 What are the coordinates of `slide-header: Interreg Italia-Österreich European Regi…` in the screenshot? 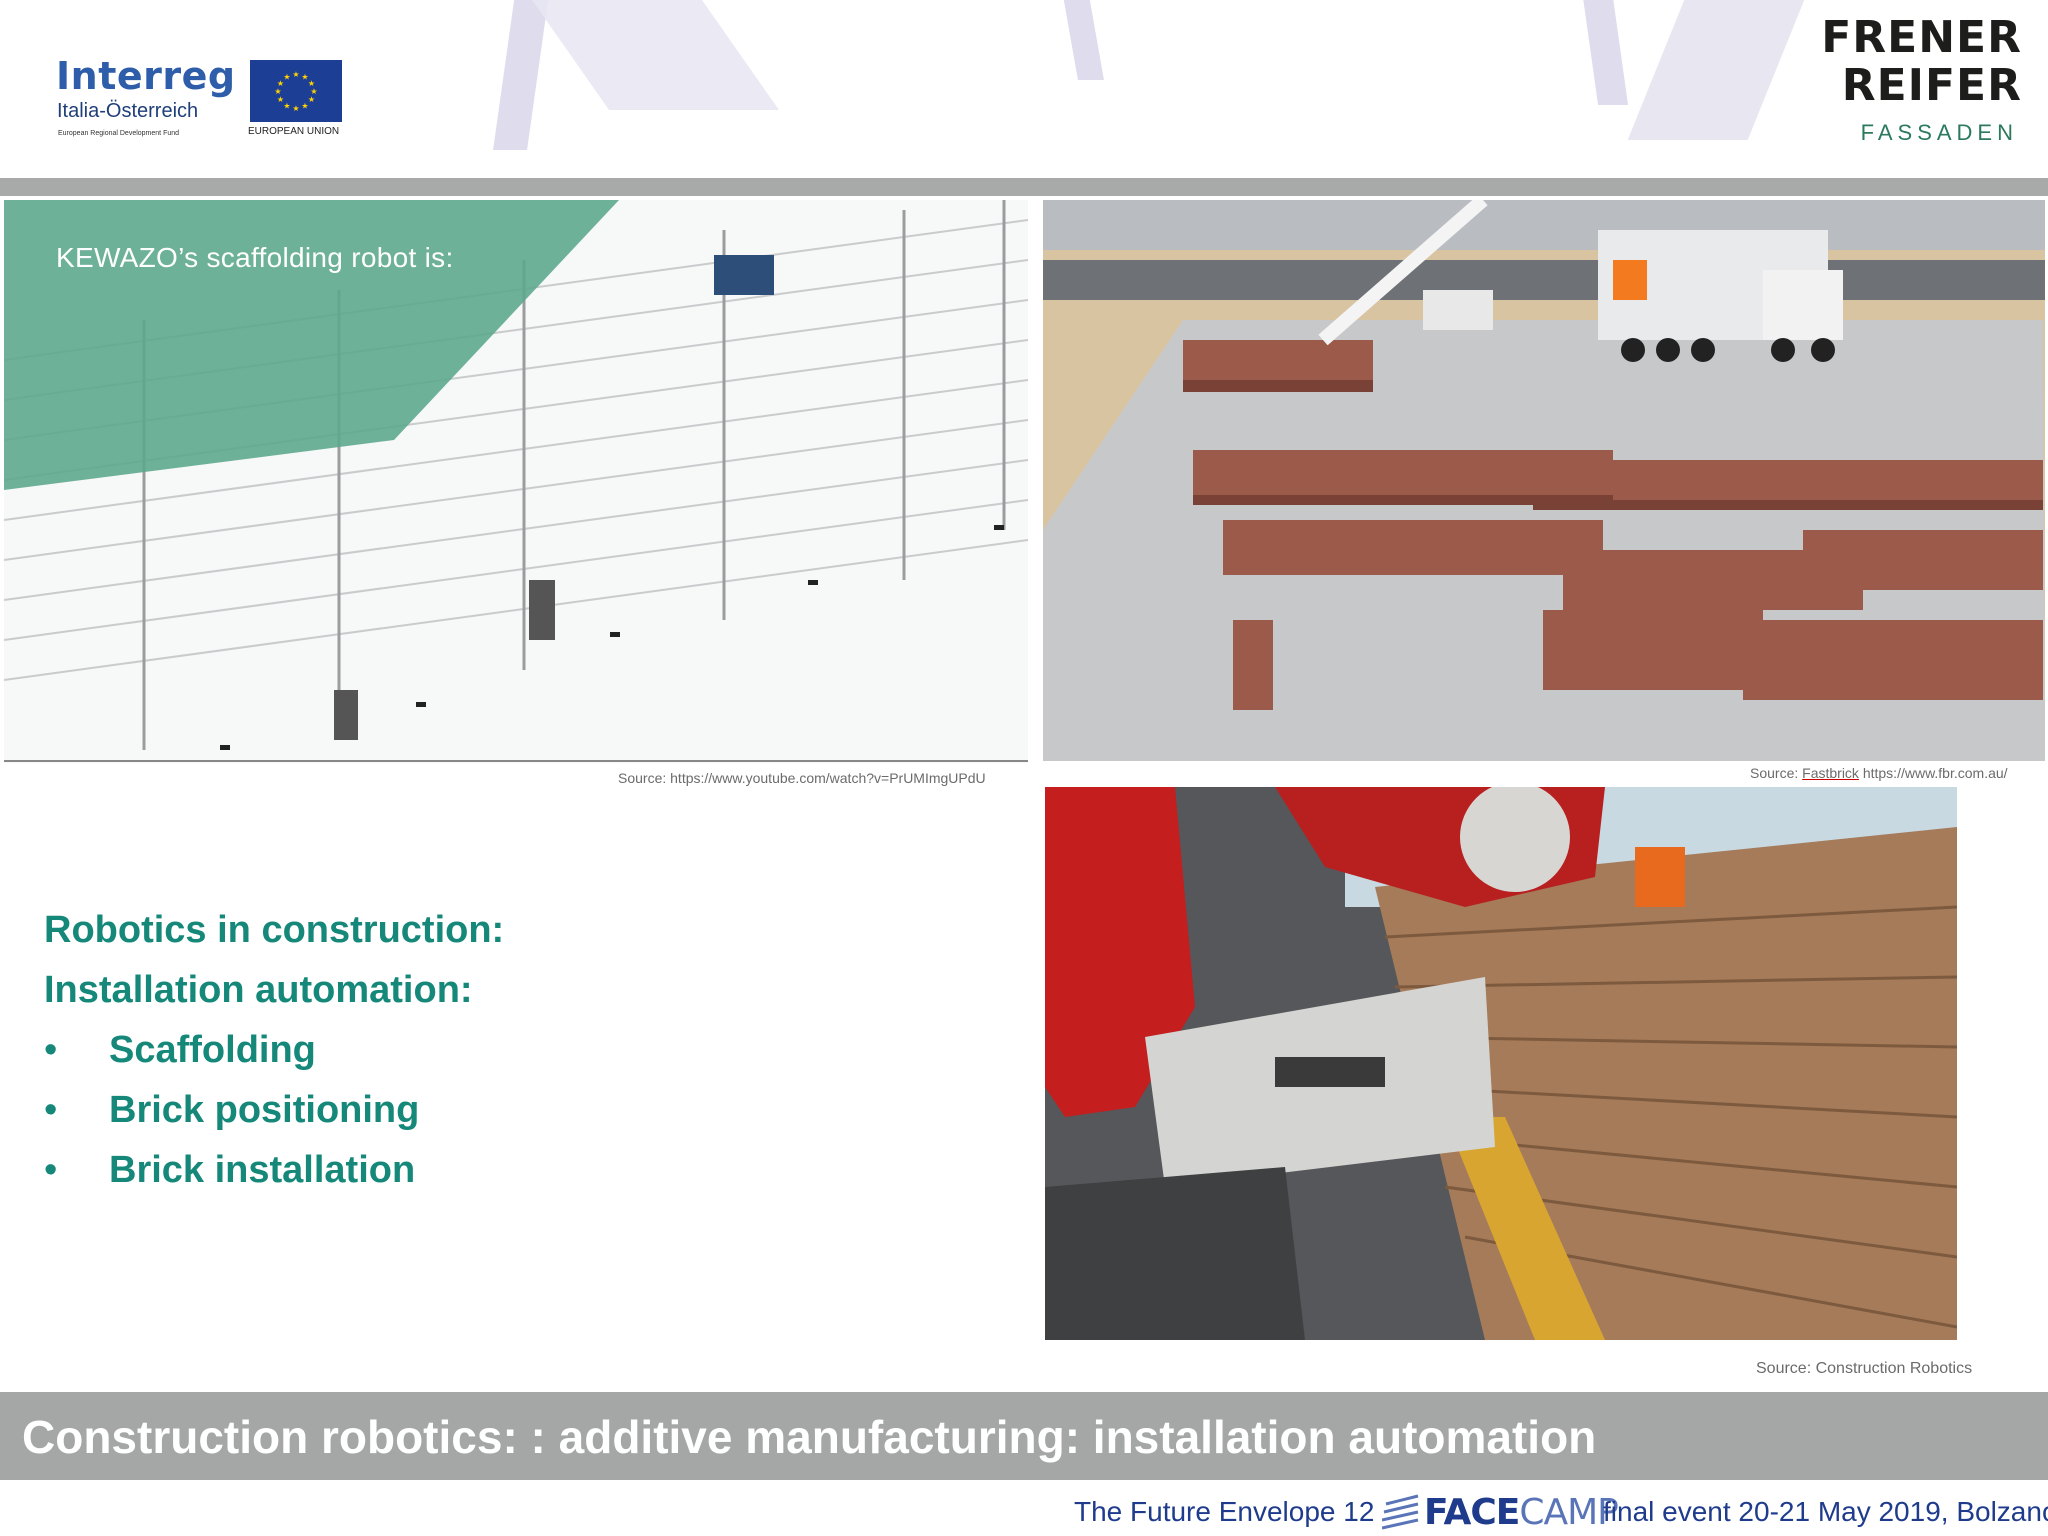 It's located at (1024, 88).